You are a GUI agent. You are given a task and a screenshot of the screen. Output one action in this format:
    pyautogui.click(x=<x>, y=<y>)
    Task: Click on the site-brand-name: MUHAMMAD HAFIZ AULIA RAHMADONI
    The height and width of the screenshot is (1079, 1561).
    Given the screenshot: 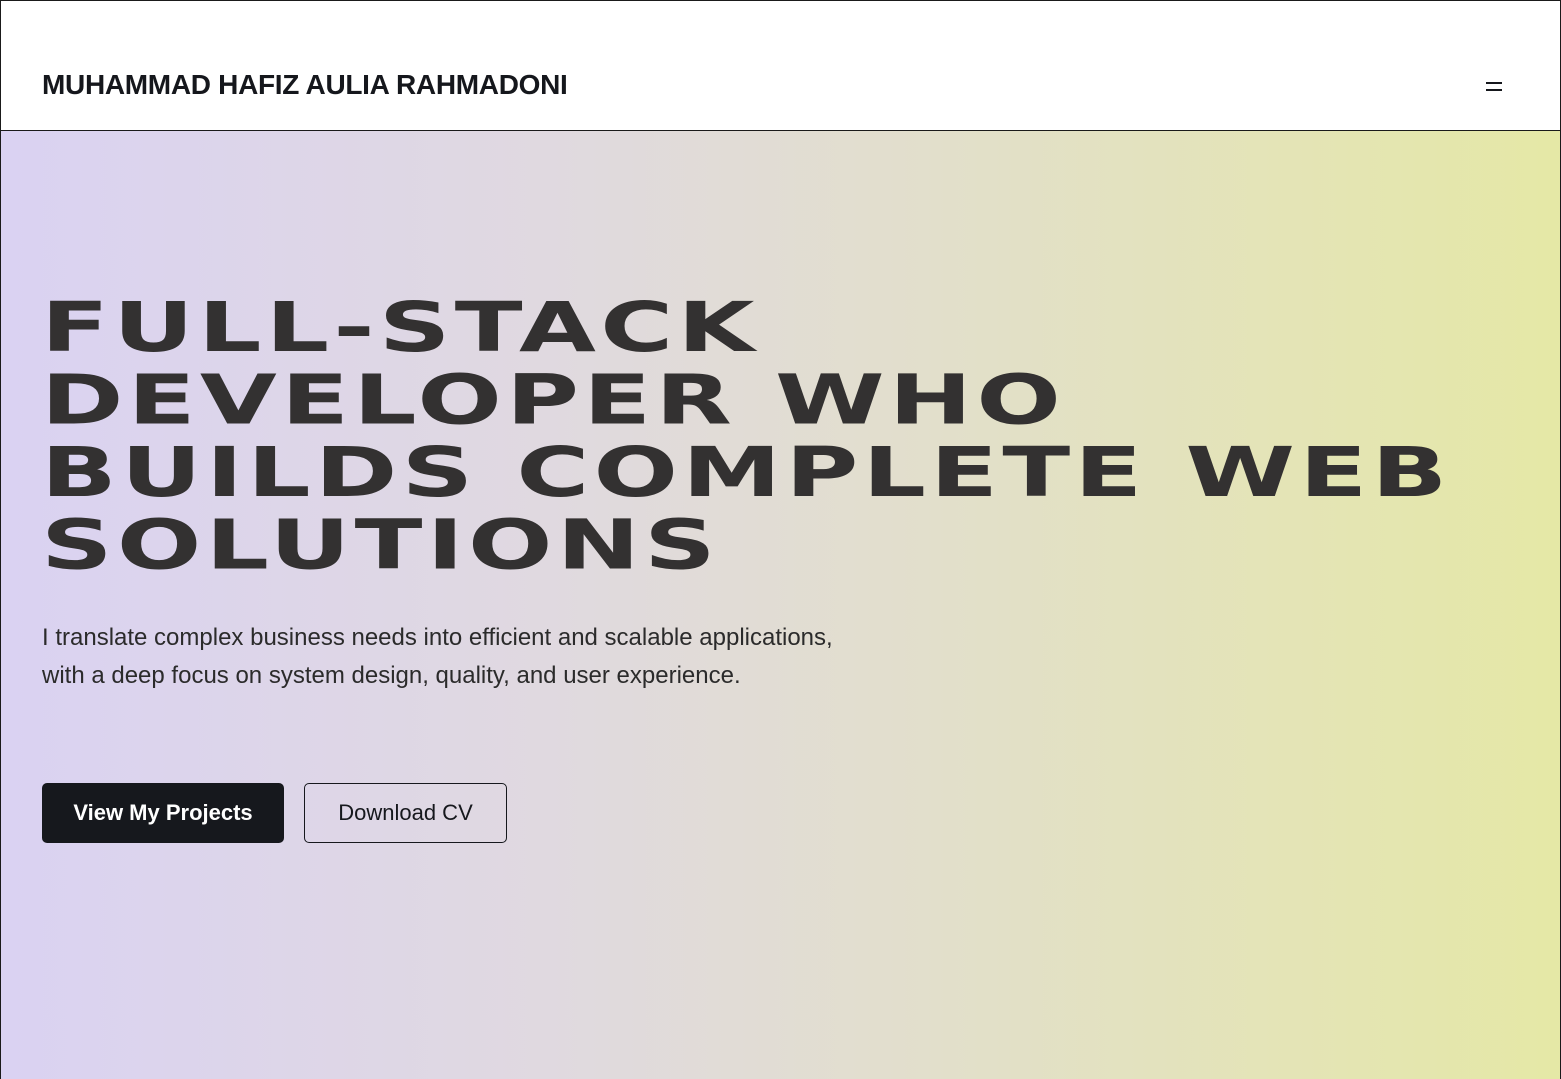 What is the action you would take?
    pyautogui.click(x=305, y=85)
    